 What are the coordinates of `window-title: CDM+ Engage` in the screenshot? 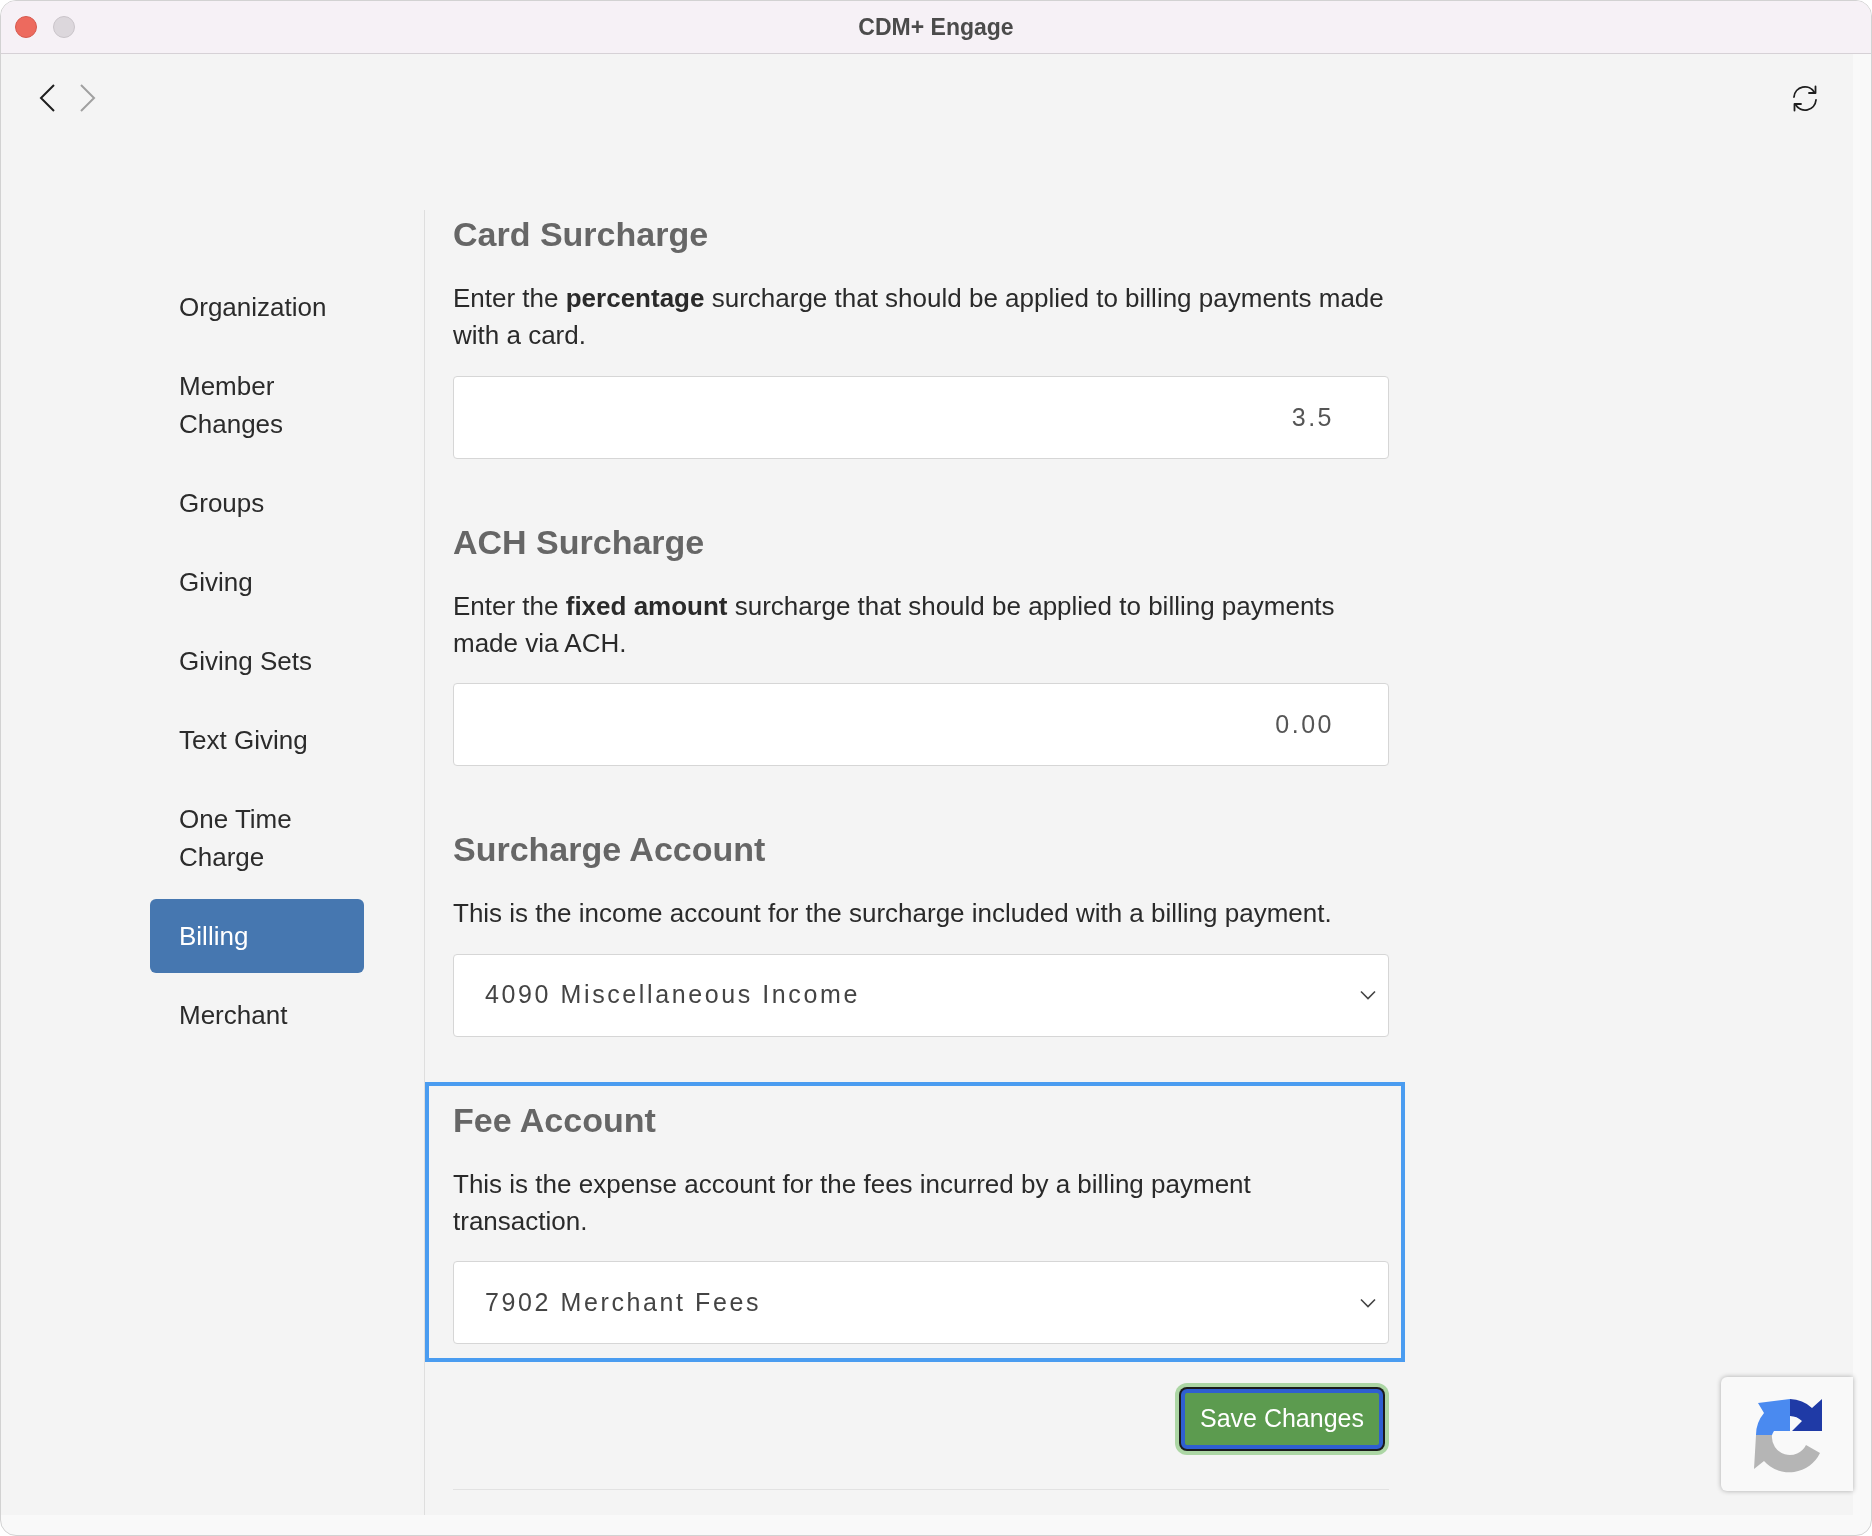 It's located at (936, 26).